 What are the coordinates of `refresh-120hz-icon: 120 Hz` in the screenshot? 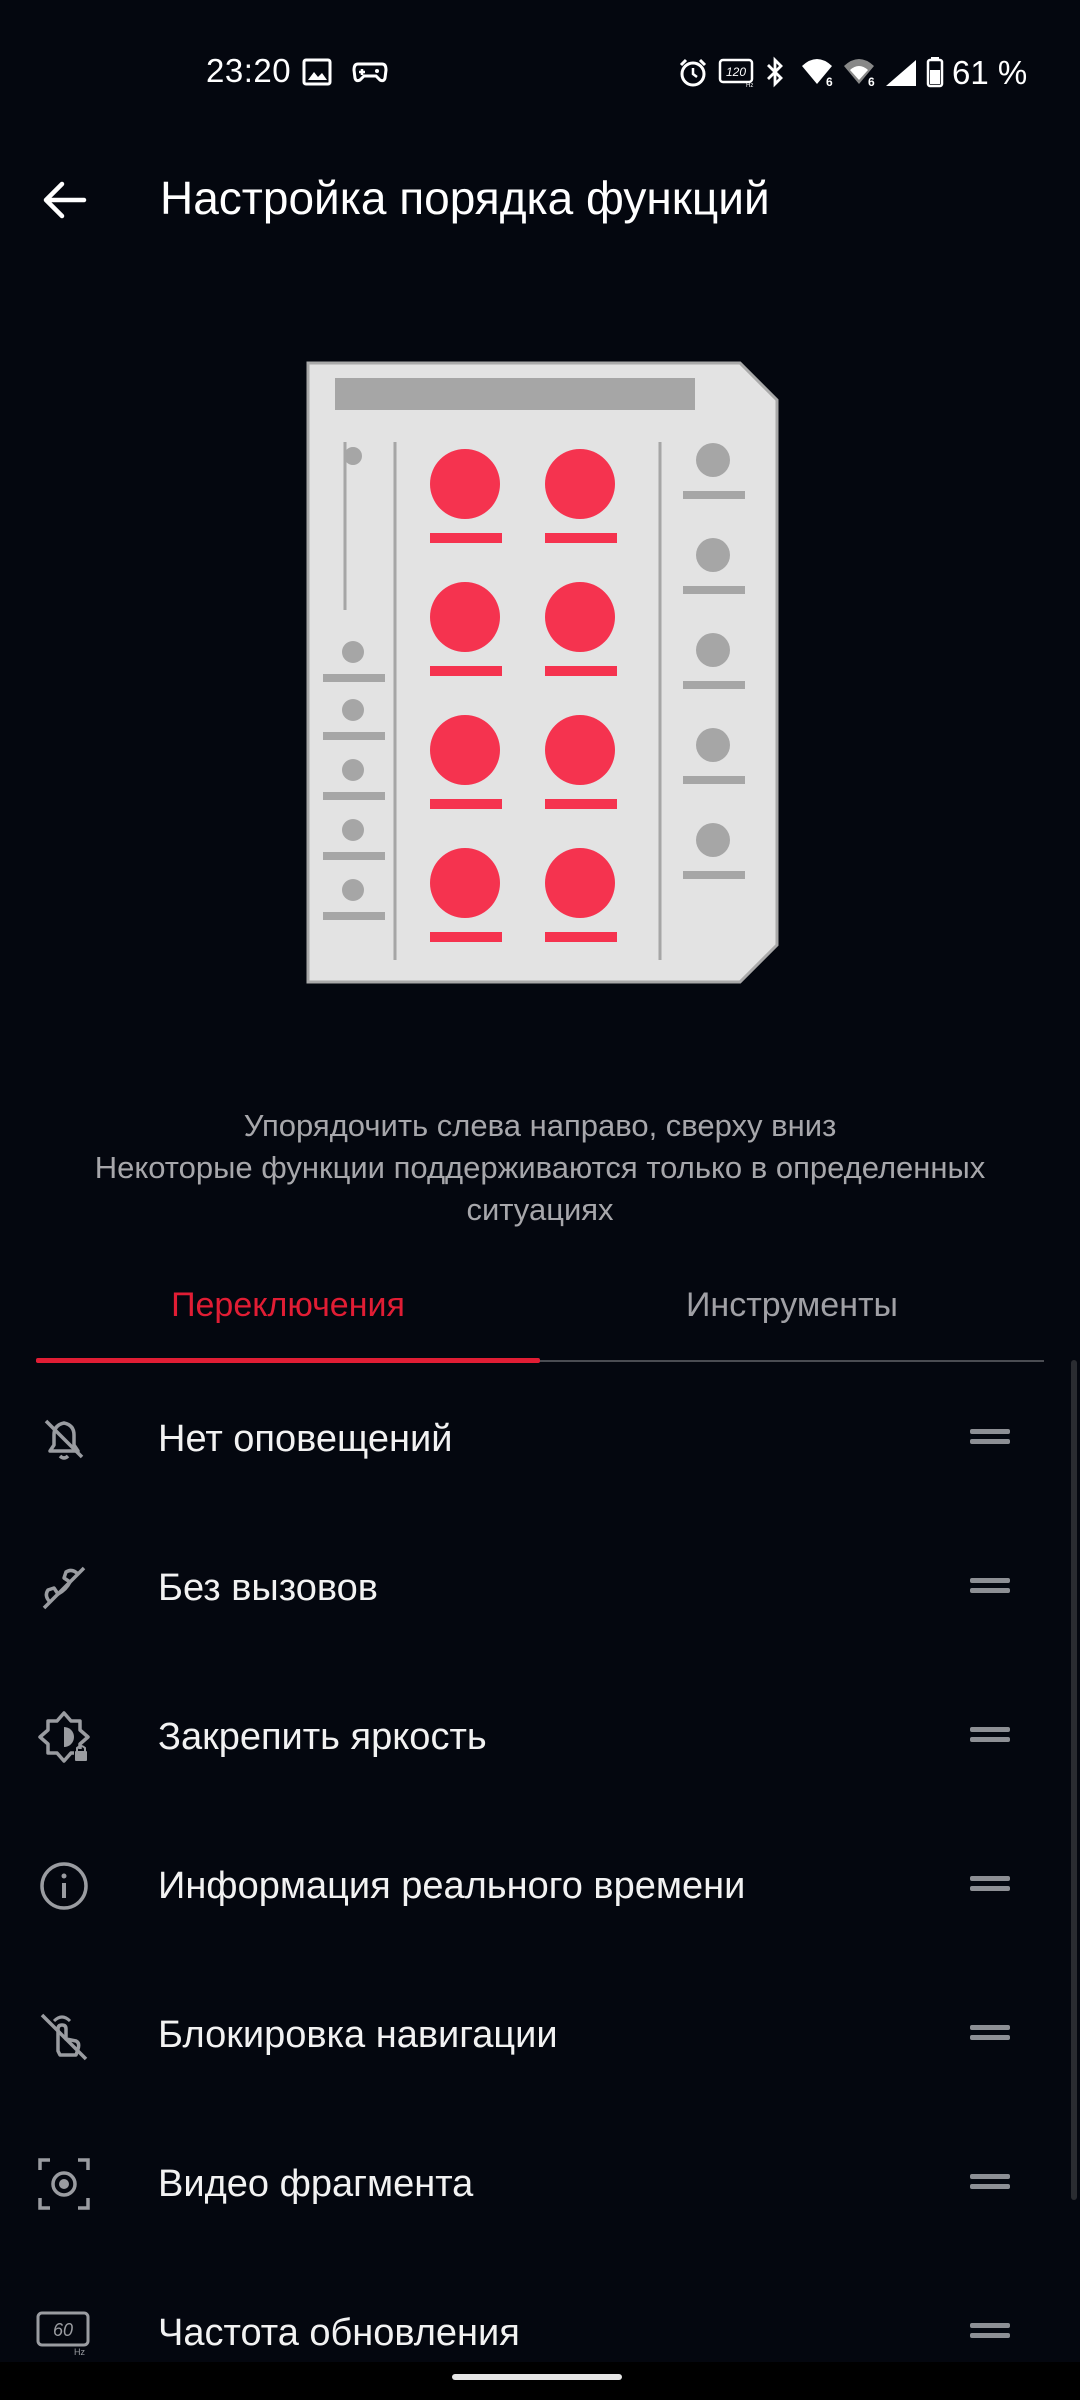 It's located at (735, 73).